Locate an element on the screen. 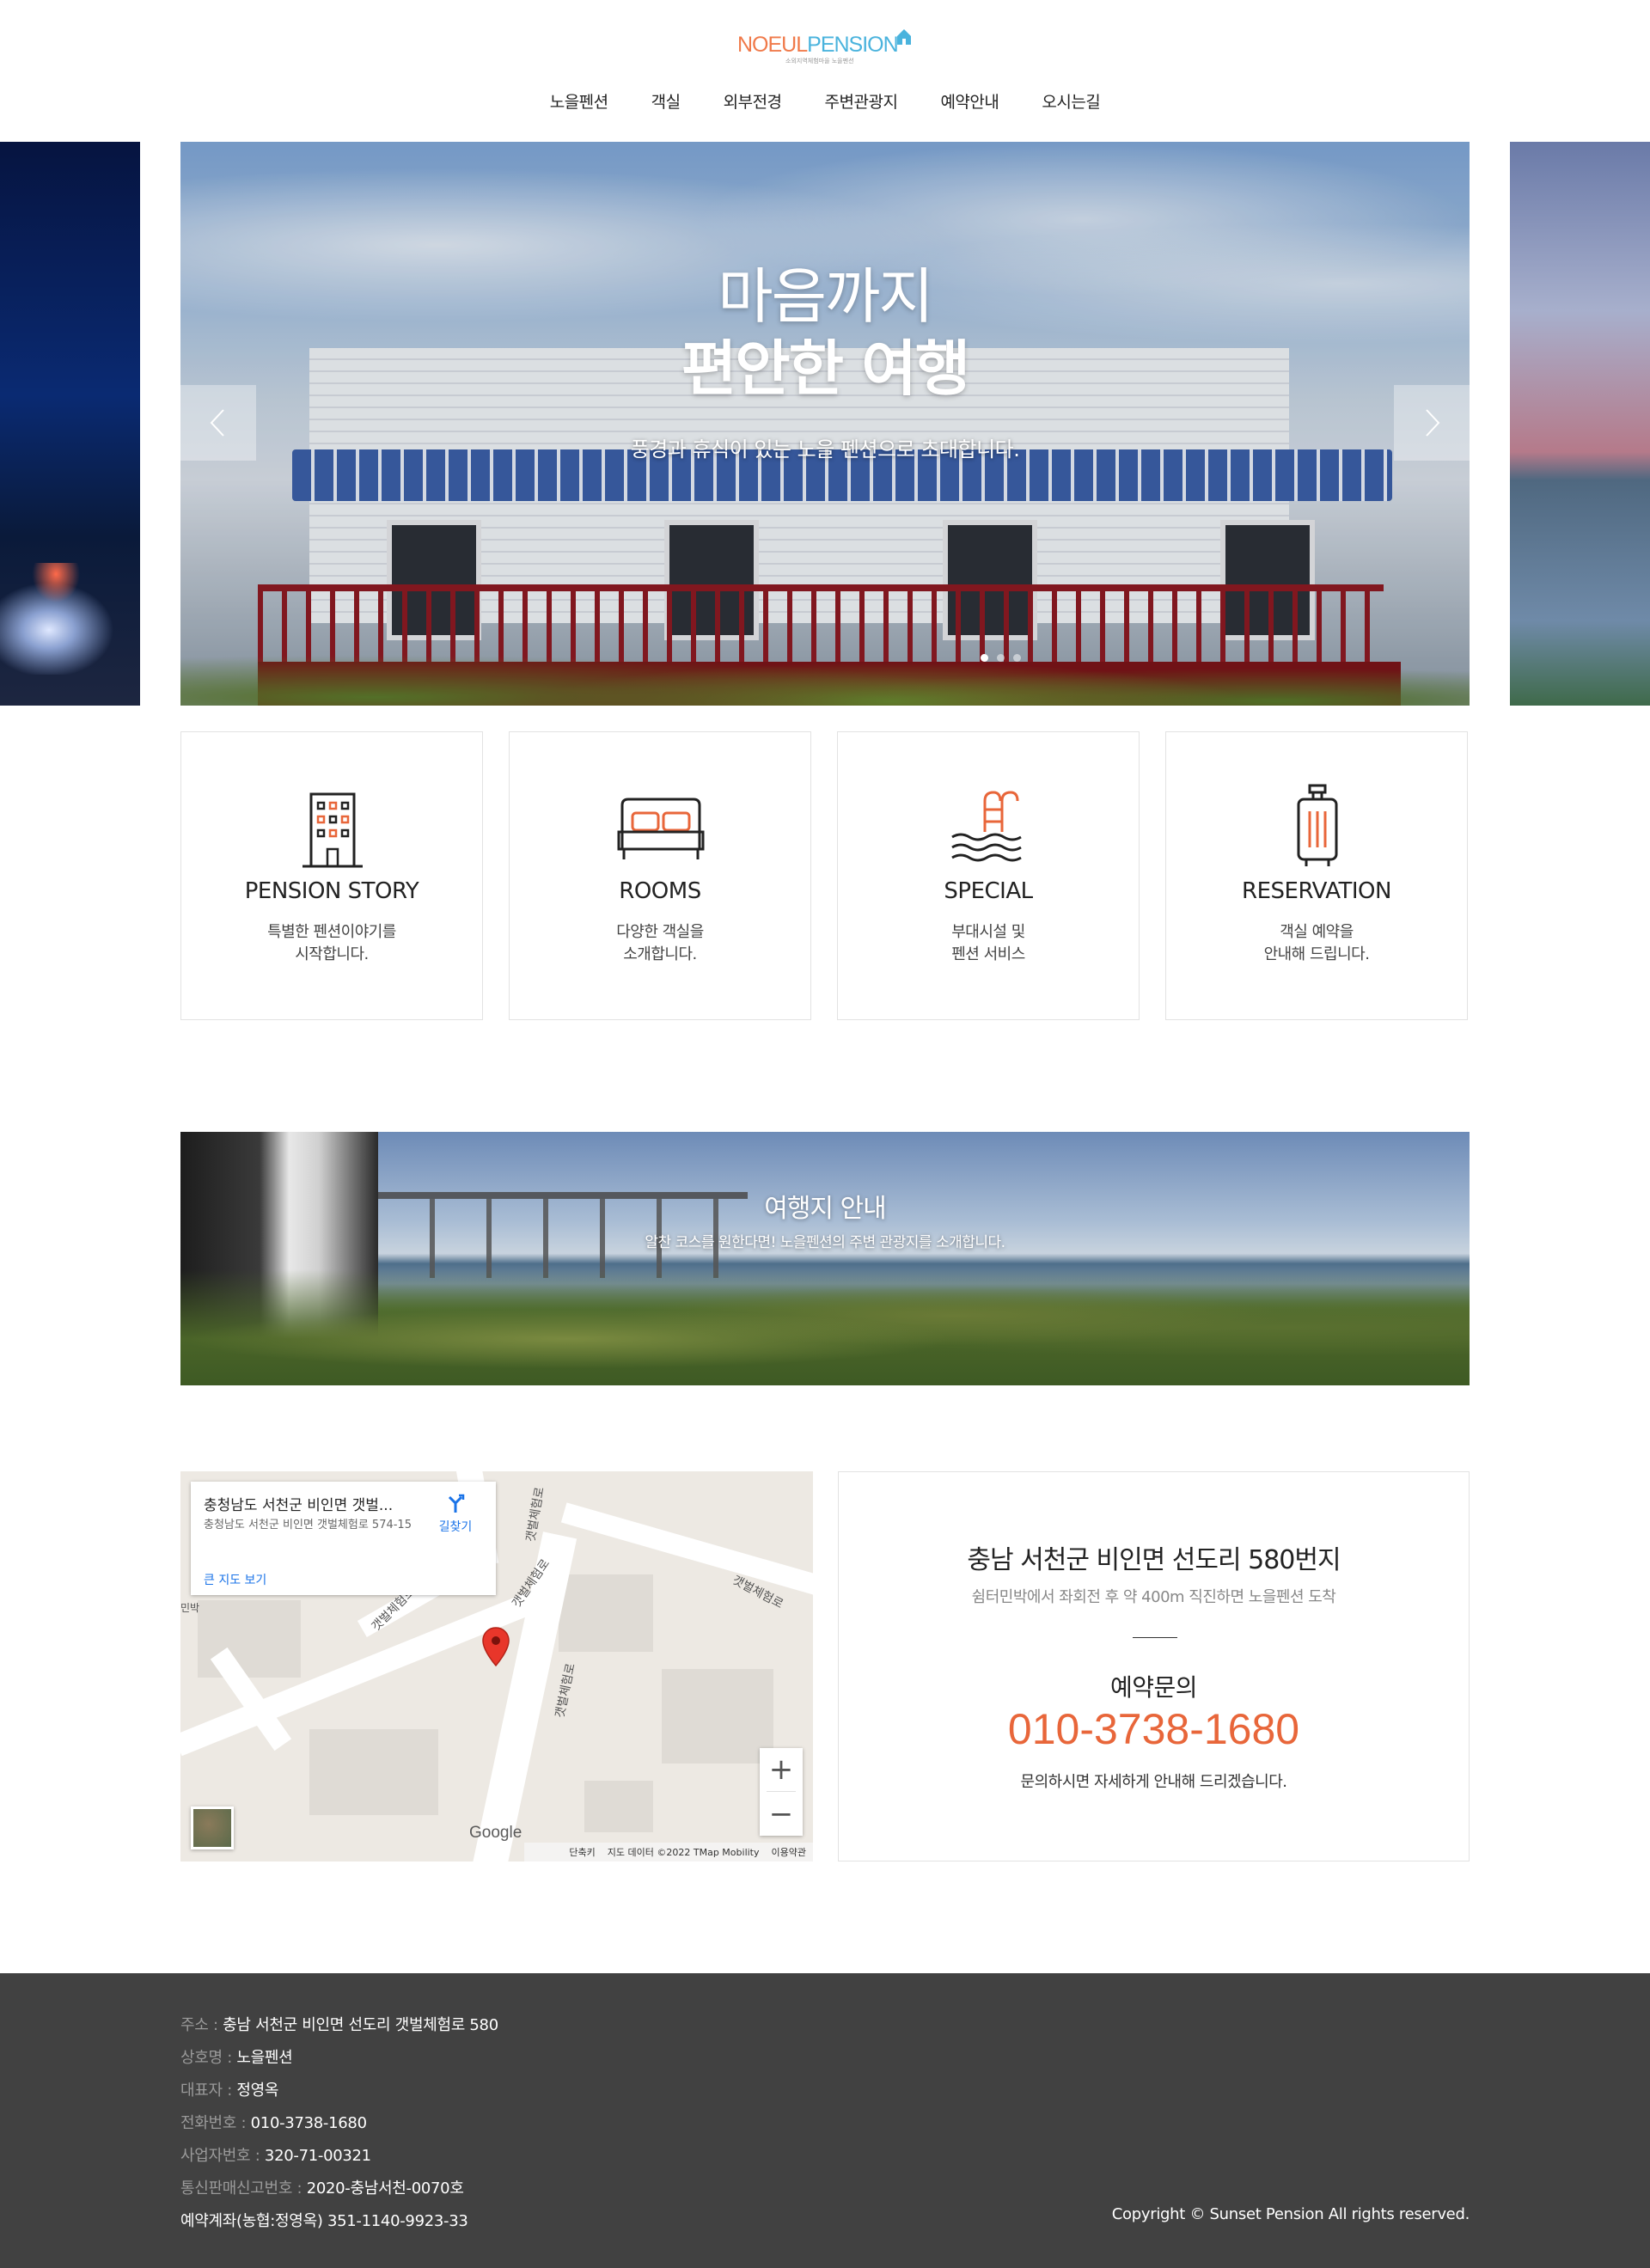  zoom-out-button: − is located at coordinates (781, 1814).